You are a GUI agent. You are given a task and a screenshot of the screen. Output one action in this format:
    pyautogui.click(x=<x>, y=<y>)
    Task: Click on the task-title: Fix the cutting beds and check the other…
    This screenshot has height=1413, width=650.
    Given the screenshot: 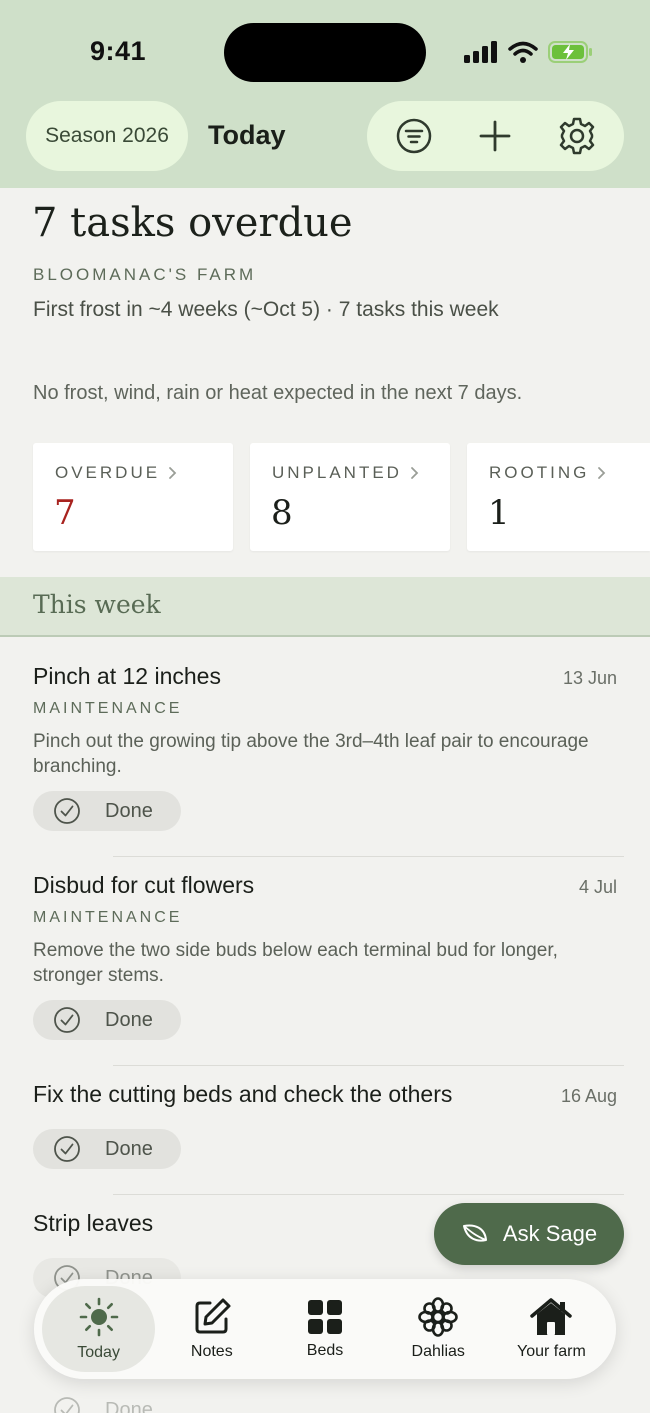 What is the action you would take?
    pyautogui.click(x=243, y=1094)
    